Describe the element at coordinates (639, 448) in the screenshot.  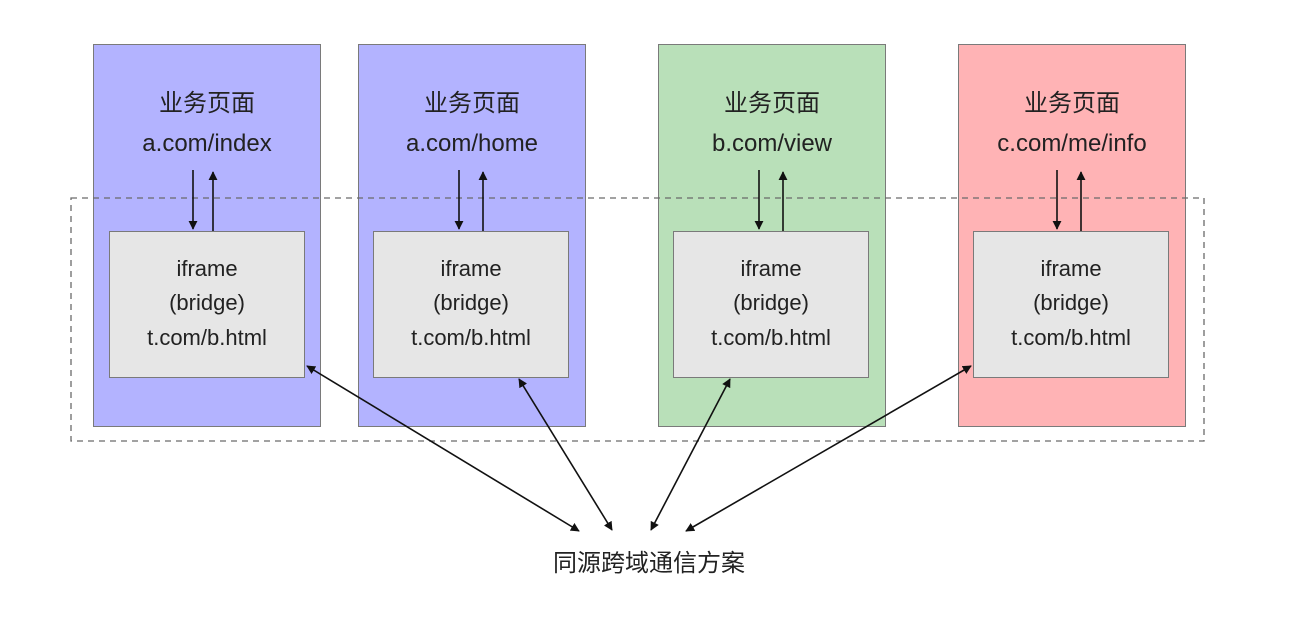
I see `bidirectional-arrows` at that location.